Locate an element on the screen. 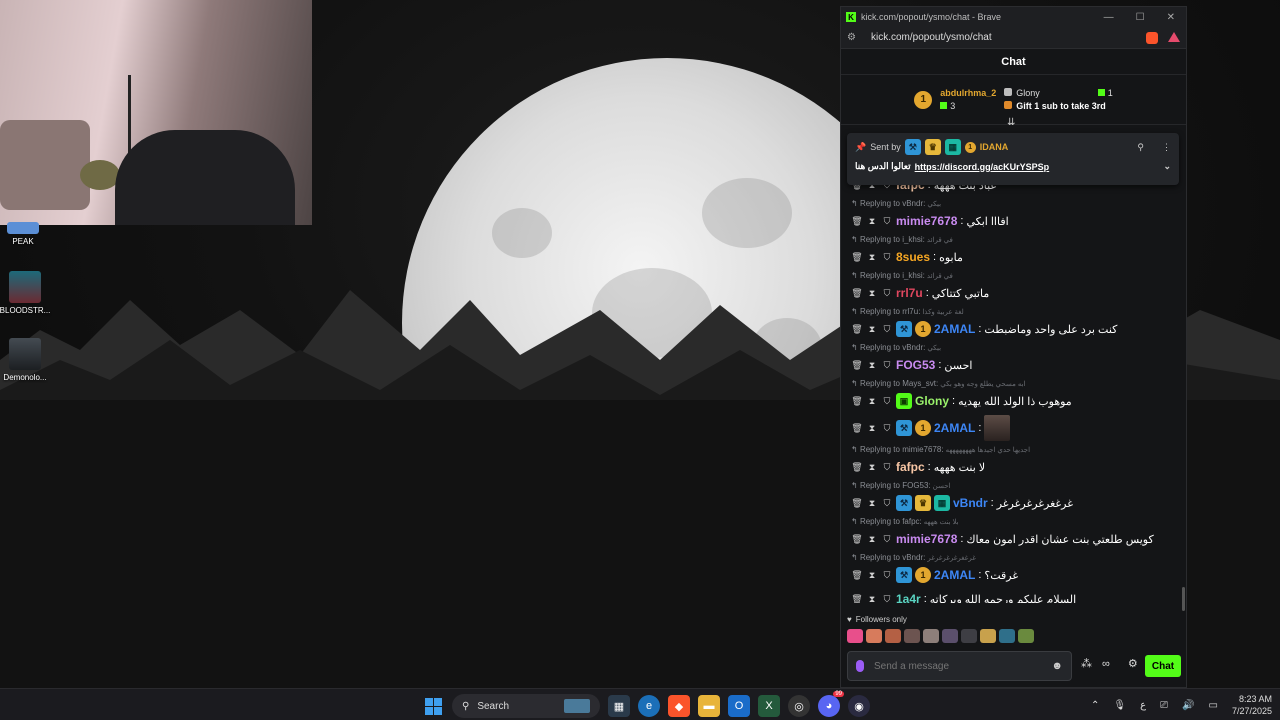 This screenshot has width=1280, height=720. url-text: kick.com/popout/ysmo/chat is located at coordinates (931, 37).